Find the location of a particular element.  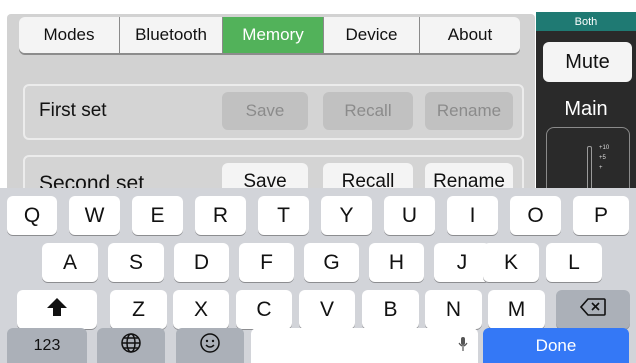

globe-icon is located at coordinates (131, 346).